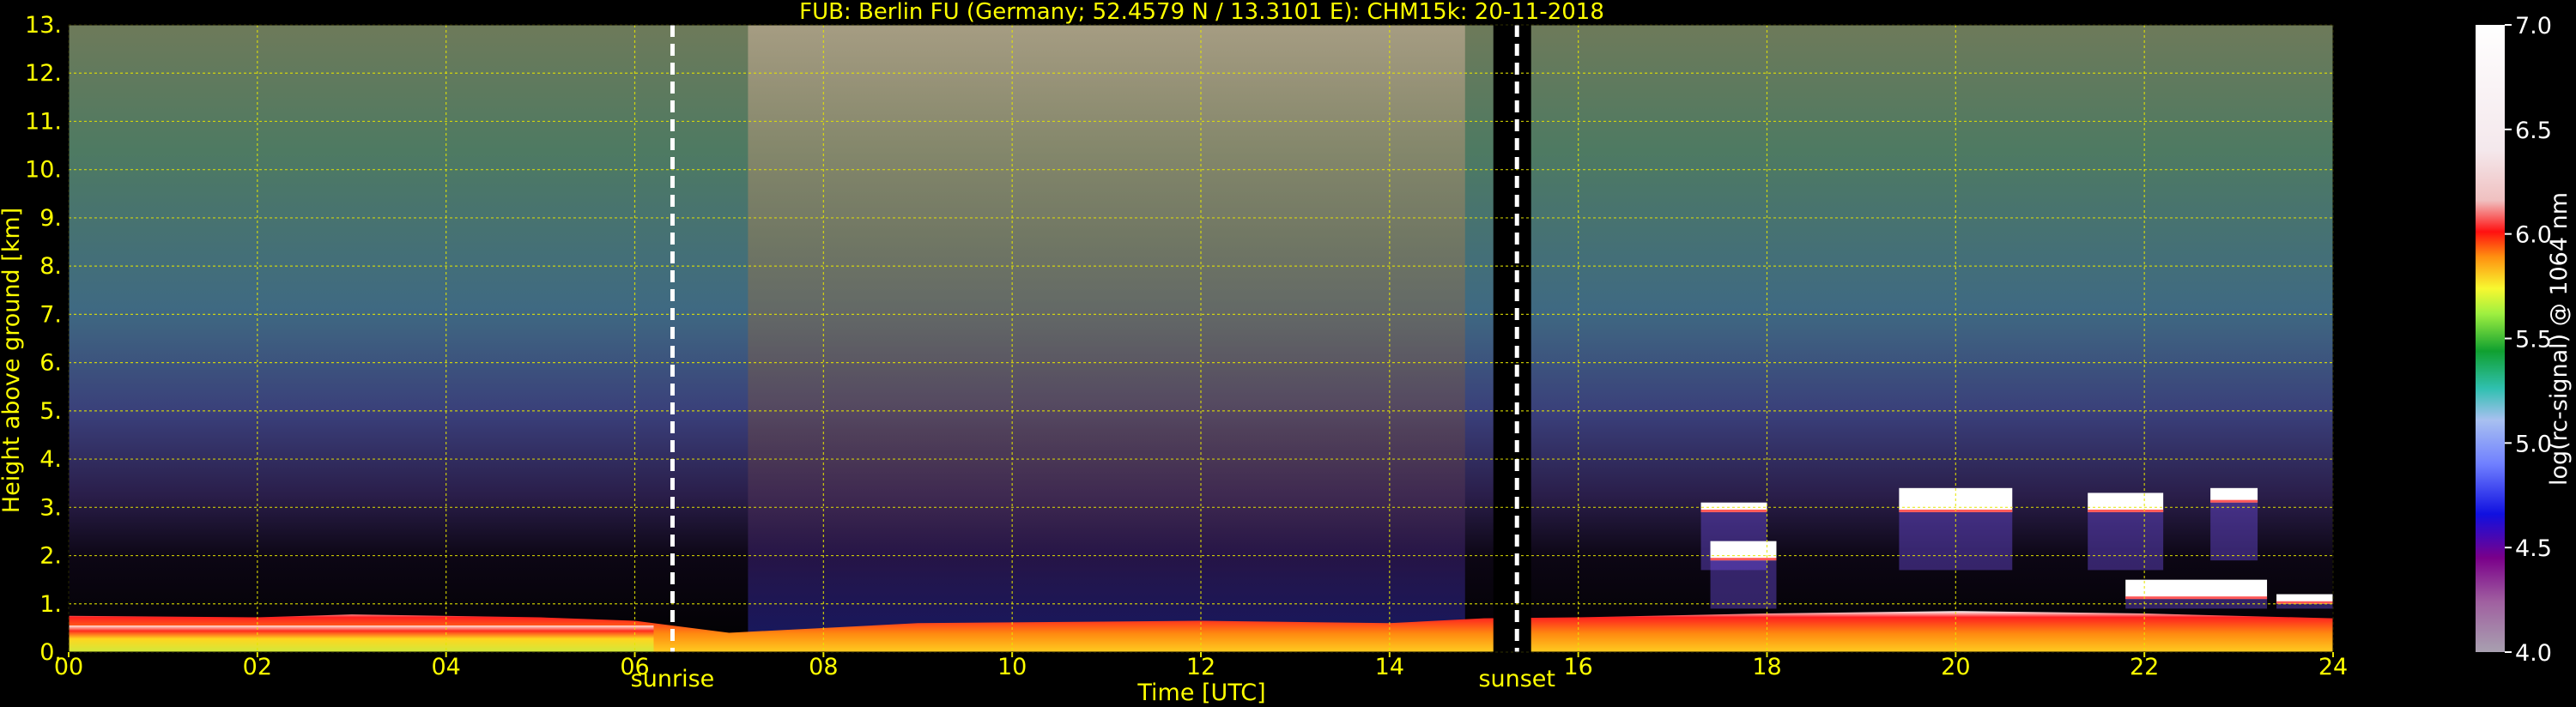 The width and height of the screenshot is (2576, 707). Describe the element at coordinates (2533, 131) in the screenshot. I see `colorbar-tick-label: 6.5` at that location.